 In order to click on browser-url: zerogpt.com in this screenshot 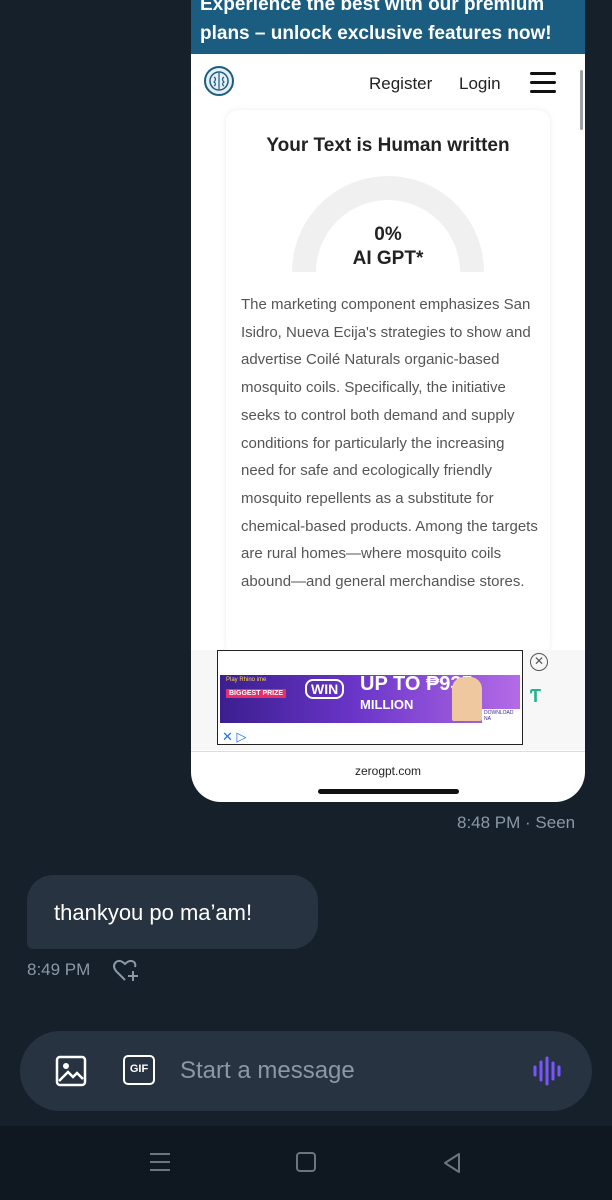, I will do `click(388, 771)`.